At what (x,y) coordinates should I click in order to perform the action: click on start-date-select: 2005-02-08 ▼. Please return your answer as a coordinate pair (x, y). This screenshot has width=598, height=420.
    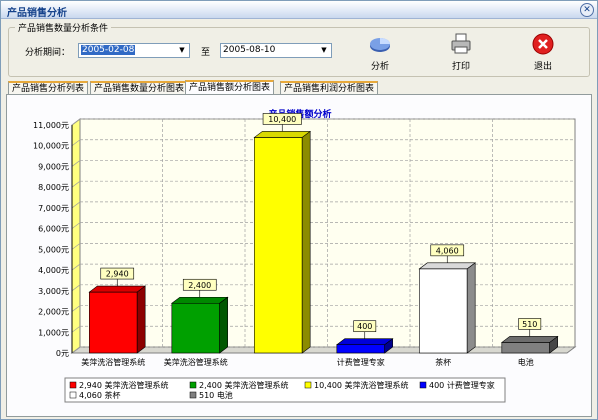
    Looking at the image, I should click on (134, 50).